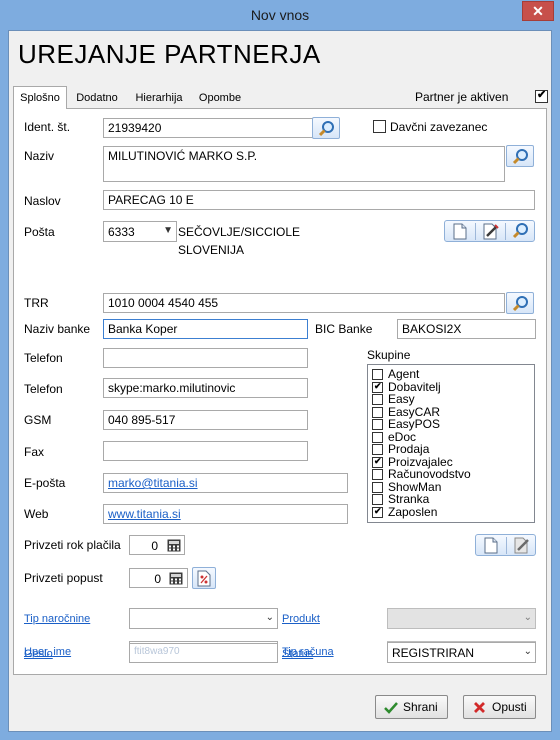 The width and height of the screenshot is (560, 740). I want to click on rok-placila-value: 0, so click(154, 546).